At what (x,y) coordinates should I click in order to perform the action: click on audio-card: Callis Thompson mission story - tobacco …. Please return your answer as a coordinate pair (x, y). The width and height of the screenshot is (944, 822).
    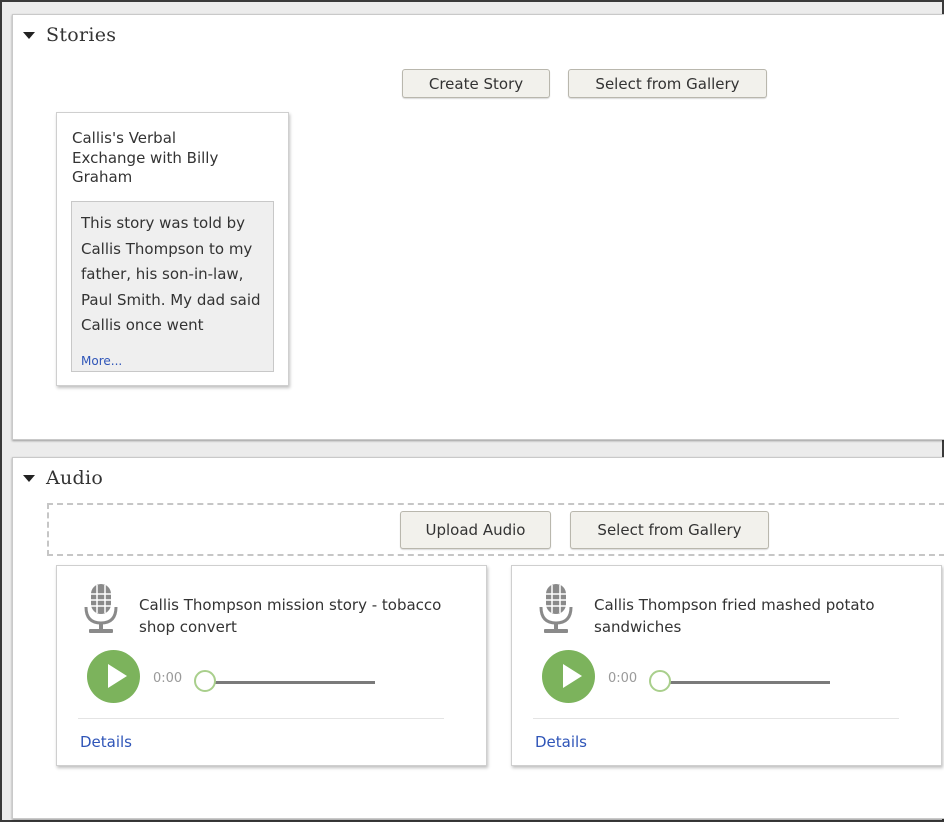
    Looking at the image, I should click on (271, 665).